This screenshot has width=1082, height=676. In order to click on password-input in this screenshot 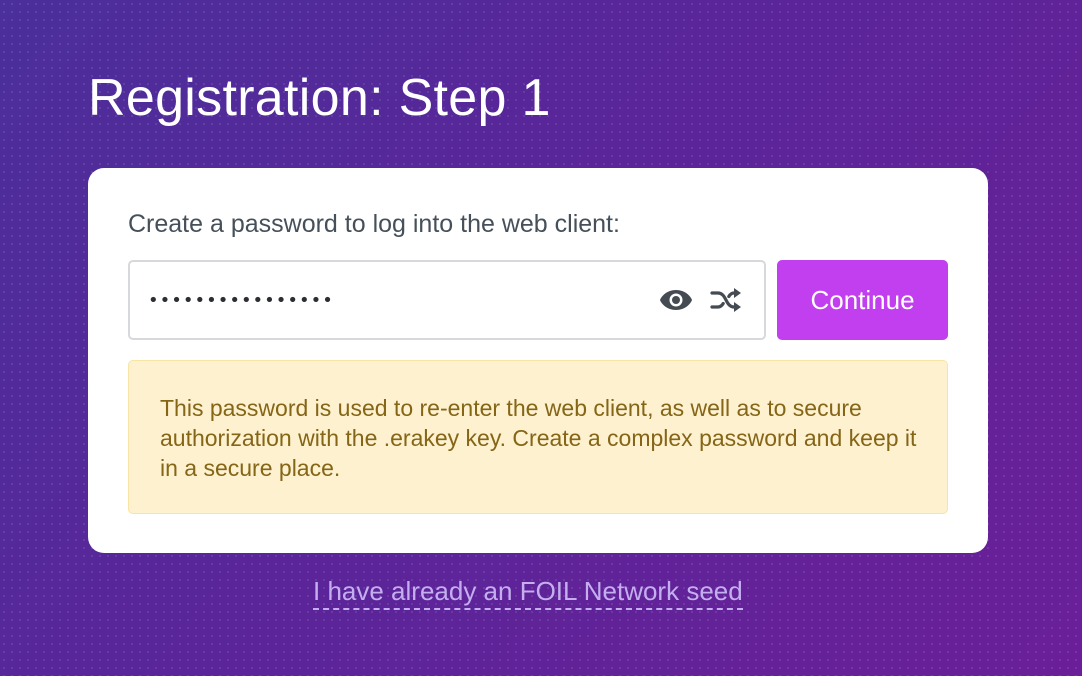, I will do `click(388, 300)`.